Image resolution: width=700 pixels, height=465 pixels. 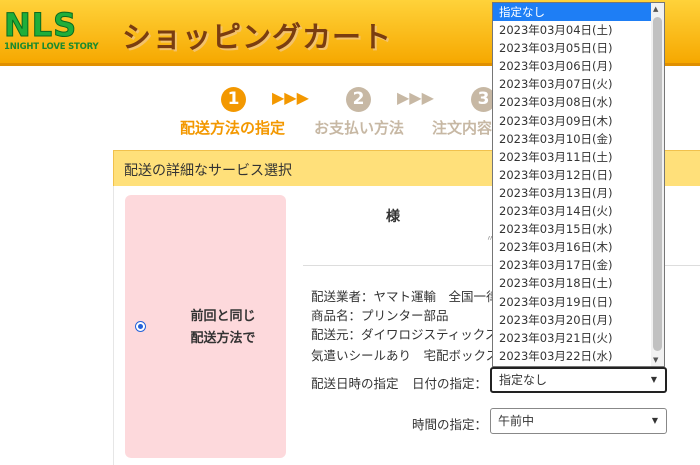 What do you see at coordinates (405, 355) in the screenshot?
I see `packaging-info: 気遣いシールあり 宅配ボックス` at bounding box center [405, 355].